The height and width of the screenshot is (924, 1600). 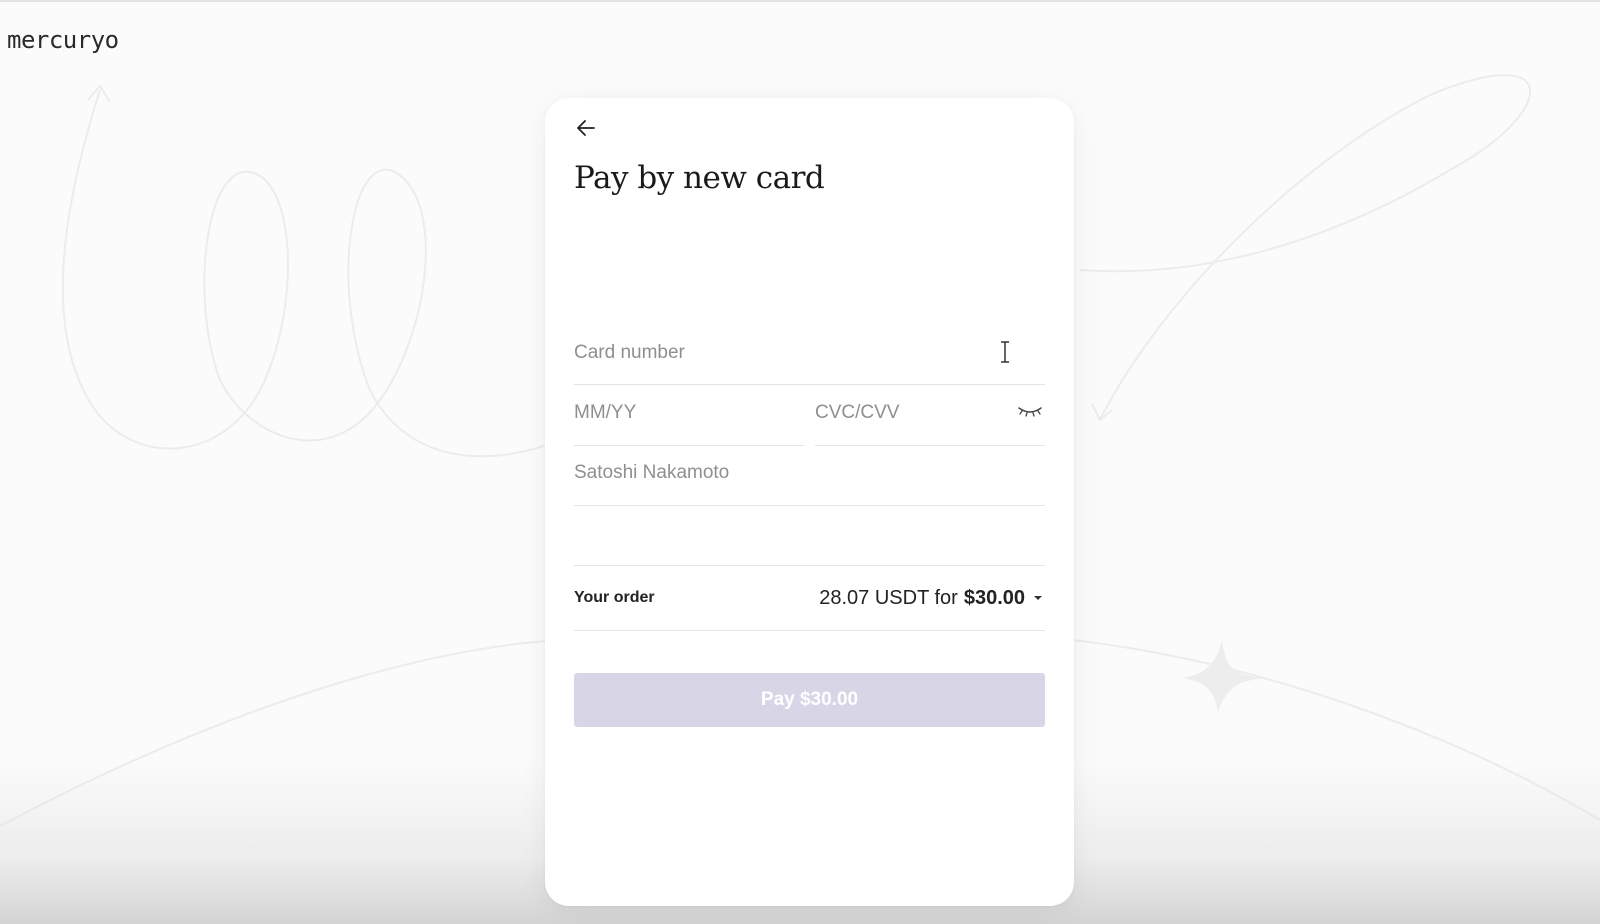 What do you see at coordinates (809, 700) in the screenshot?
I see `pay-button: Pay $30.00` at bounding box center [809, 700].